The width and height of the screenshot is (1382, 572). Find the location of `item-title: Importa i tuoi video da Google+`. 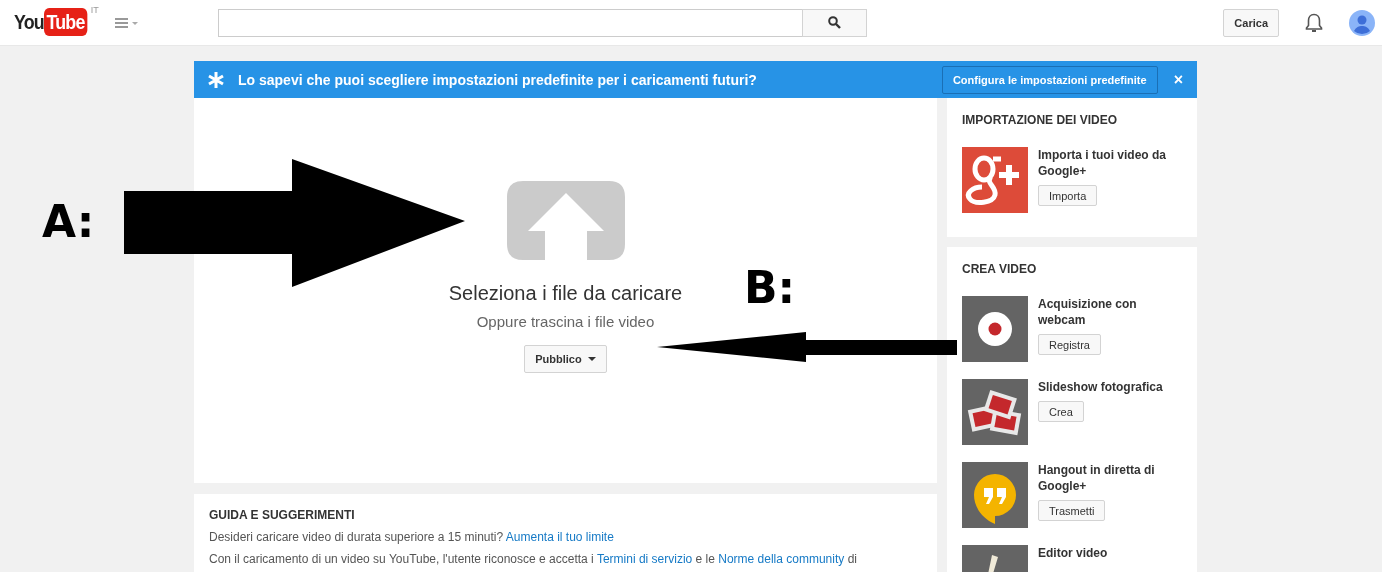

item-title: Importa i tuoi video da Google+ is located at coordinates (1102, 163).